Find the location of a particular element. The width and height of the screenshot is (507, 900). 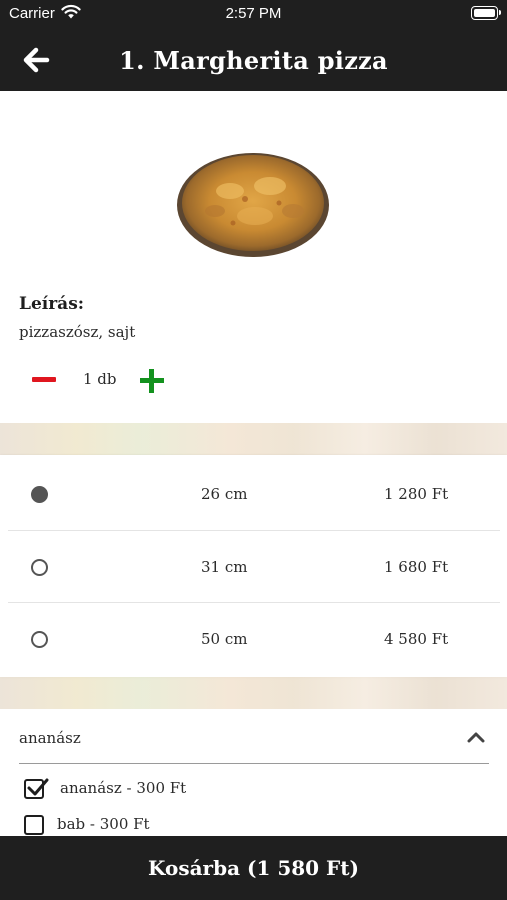

decrease-quantity-button is located at coordinates (44, 379).